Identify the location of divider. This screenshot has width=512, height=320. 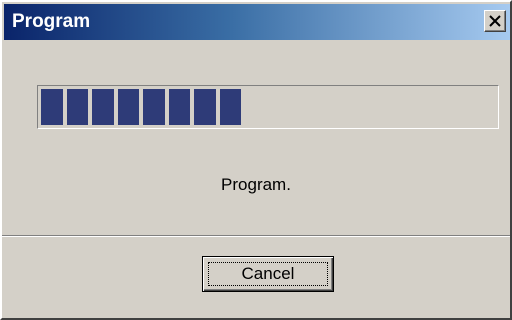
(256, 236).